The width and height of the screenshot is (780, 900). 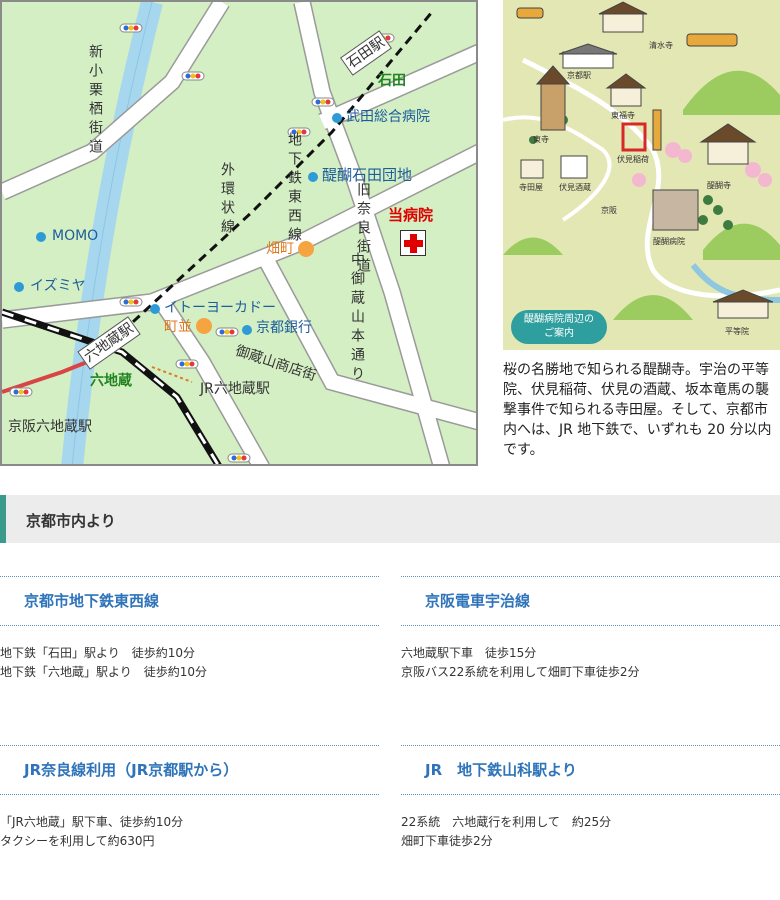 What do you see at coordinates (661, 45) in the screenshot?
I see `kiyomizu-label: 清水寺` at bounding box center [661, 45].